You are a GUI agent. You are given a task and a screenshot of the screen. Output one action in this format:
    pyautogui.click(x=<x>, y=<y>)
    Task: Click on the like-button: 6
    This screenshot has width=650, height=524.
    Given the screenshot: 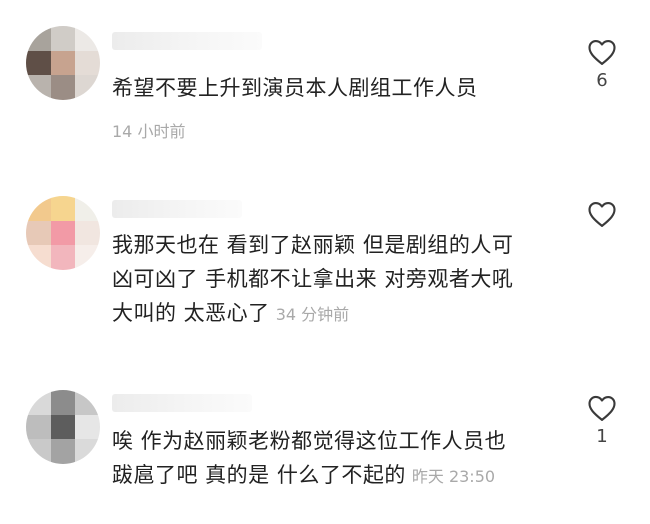 What is the action you would take?
    pyautogui.click(x=602, y=64)
    